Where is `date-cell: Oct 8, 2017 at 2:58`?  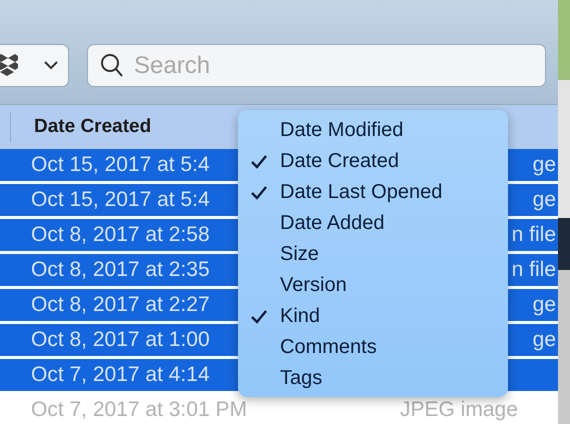 date-cell: Oct 8, 2017 at 2:58 is located at coordinates (120, 235).